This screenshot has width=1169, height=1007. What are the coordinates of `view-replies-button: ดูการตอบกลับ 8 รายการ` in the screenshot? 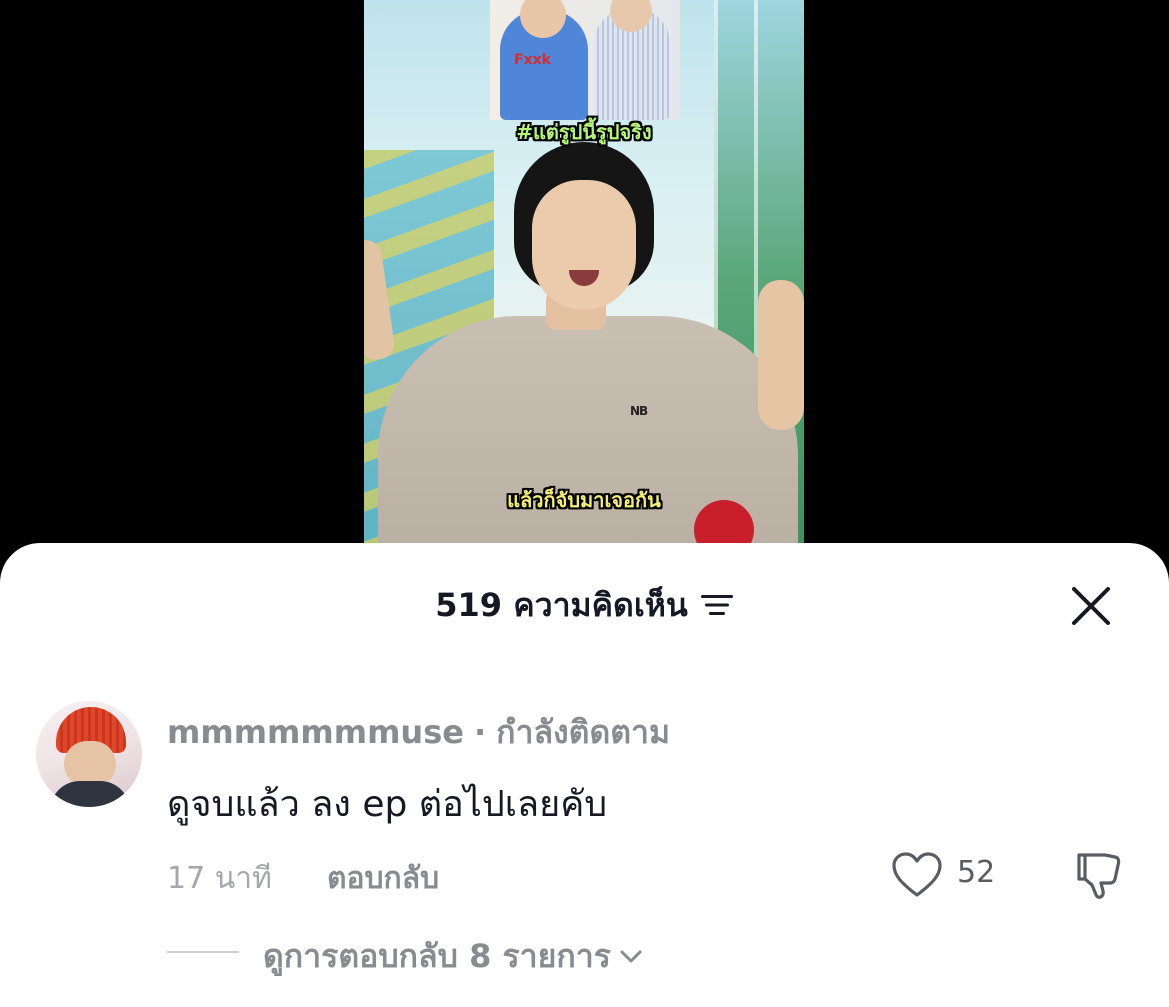 It's located at (453, 956).